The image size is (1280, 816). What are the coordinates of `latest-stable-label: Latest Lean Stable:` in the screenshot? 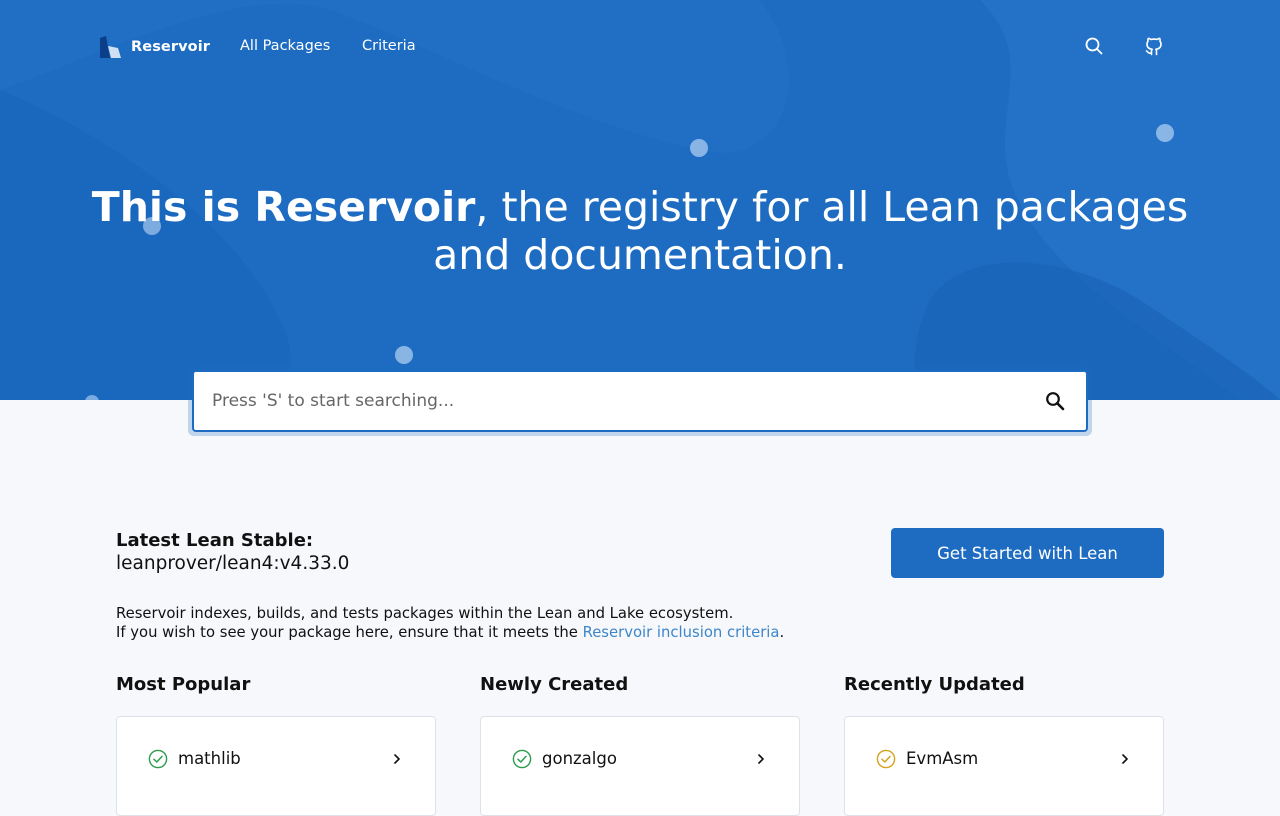 It's located at (215, 540).